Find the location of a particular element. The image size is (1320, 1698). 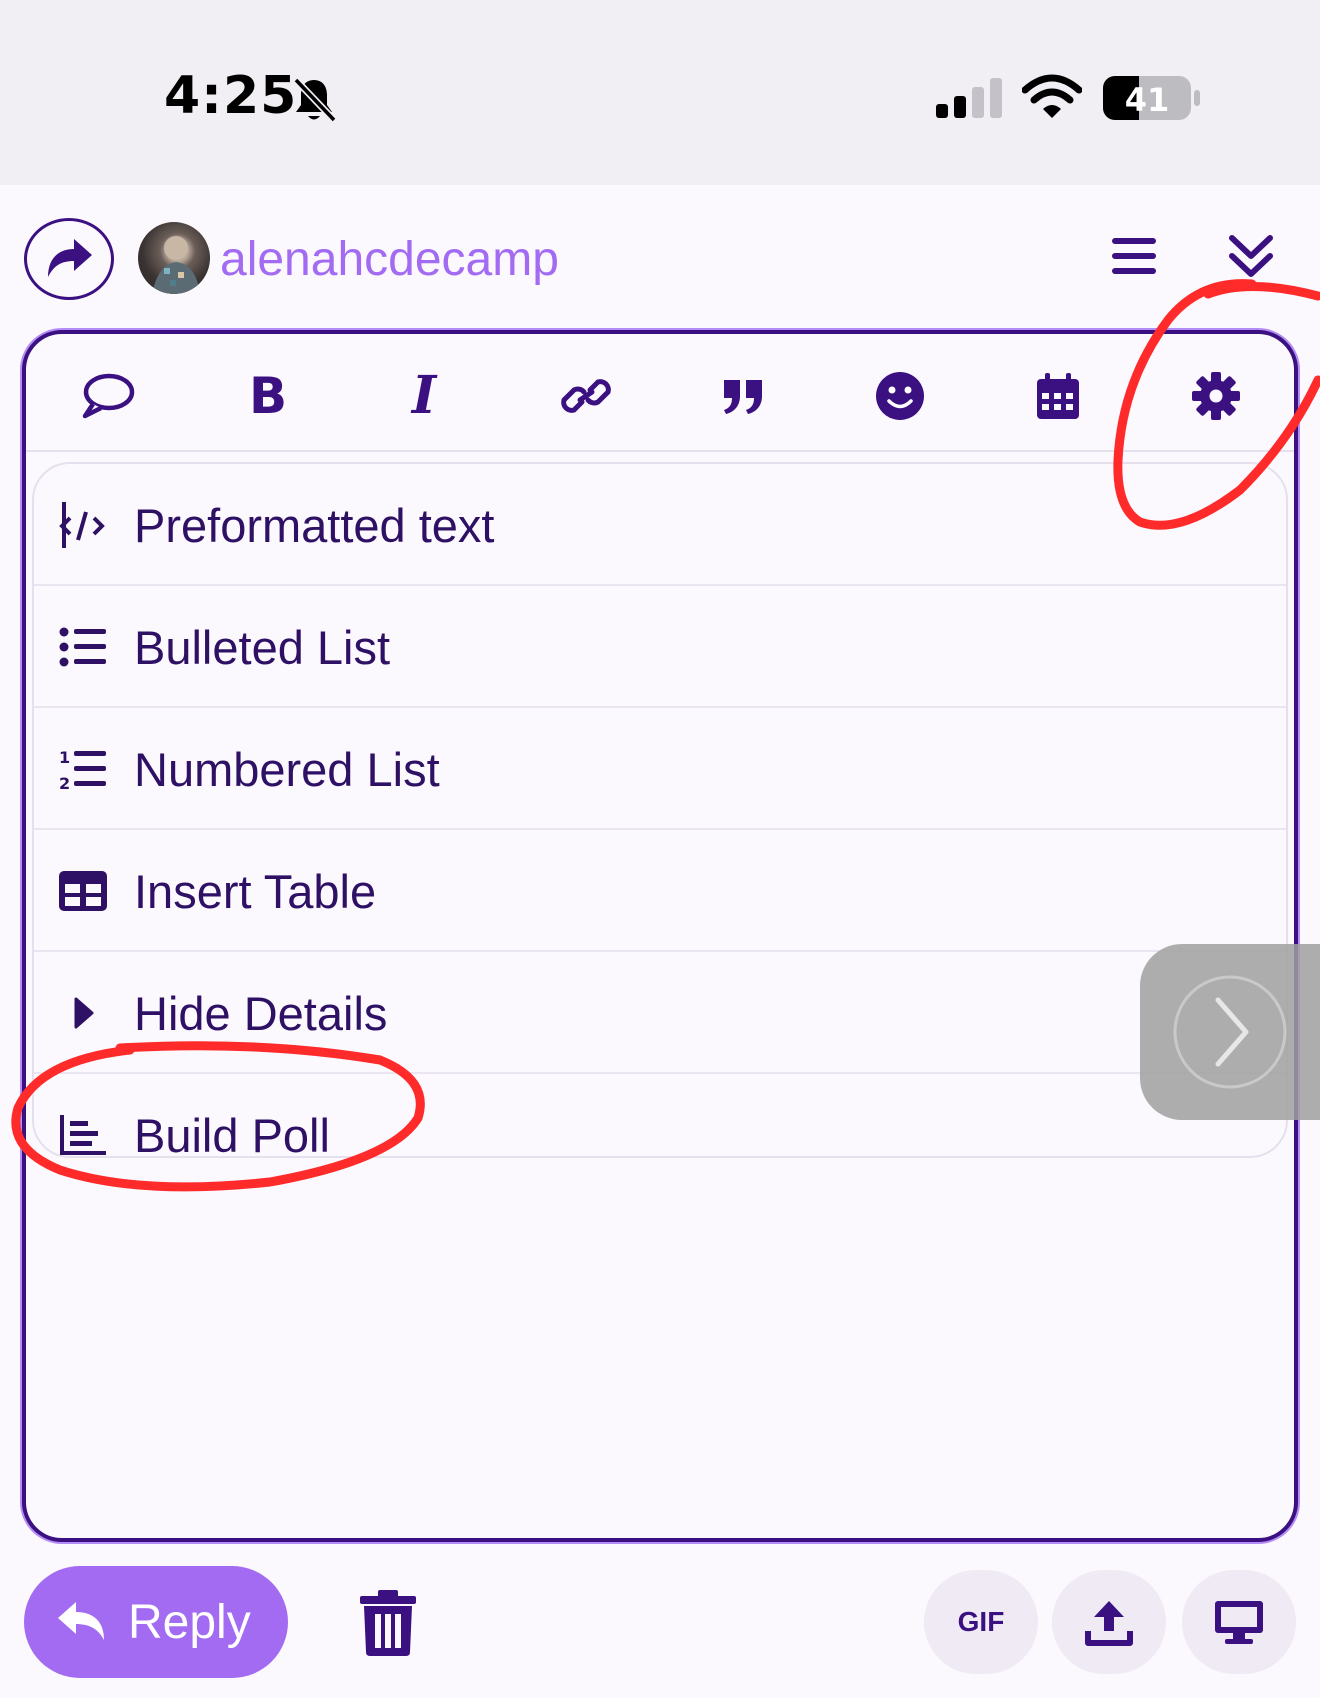

menu-item-build-poll: Build Poll is located at coordinates (660, 1118).